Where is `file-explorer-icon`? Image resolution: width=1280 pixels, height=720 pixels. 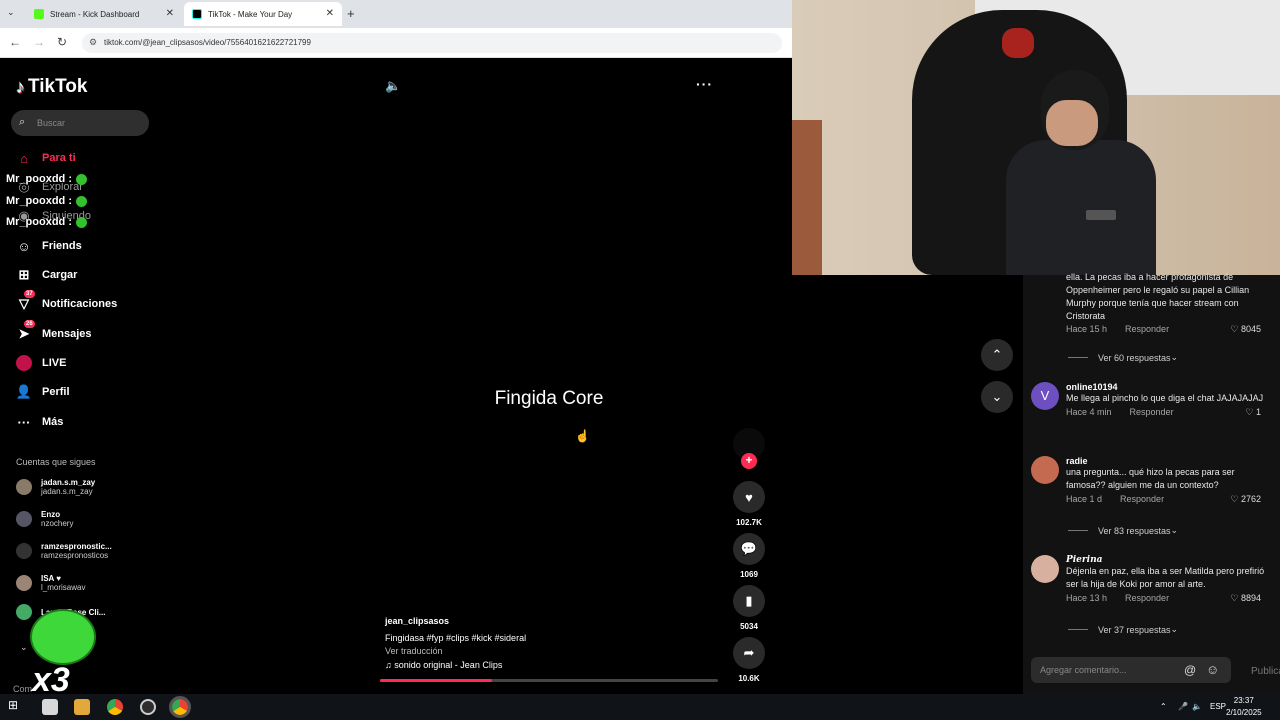 file-explorer-icon is located at coordinates (50, 707).